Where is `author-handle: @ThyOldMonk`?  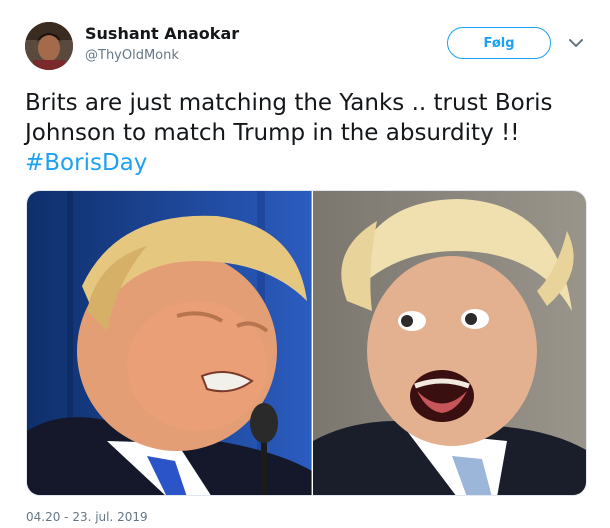 author-handle: @ThyOldMonk is located at coordinates (132, 55).